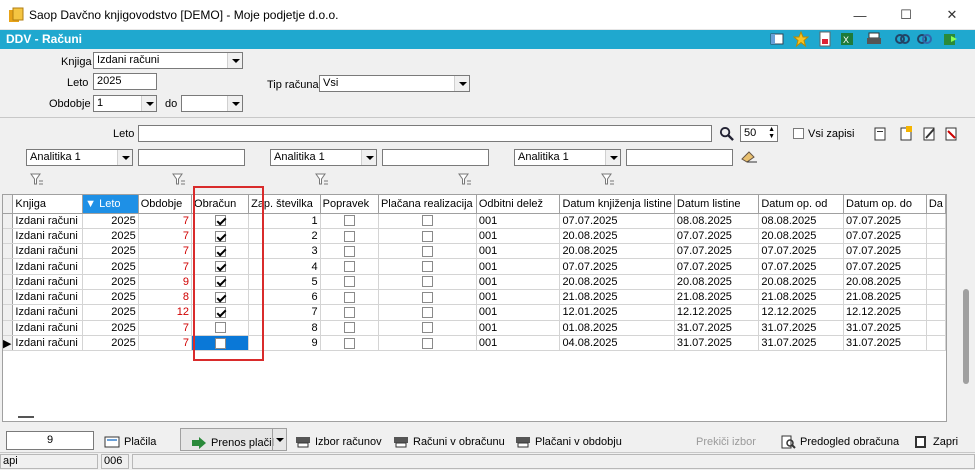 This screenshot has height=470, width=975. Describe the element at coordinates (212, 103) in the screenshot. I see `obdobje-to-select` at that location.